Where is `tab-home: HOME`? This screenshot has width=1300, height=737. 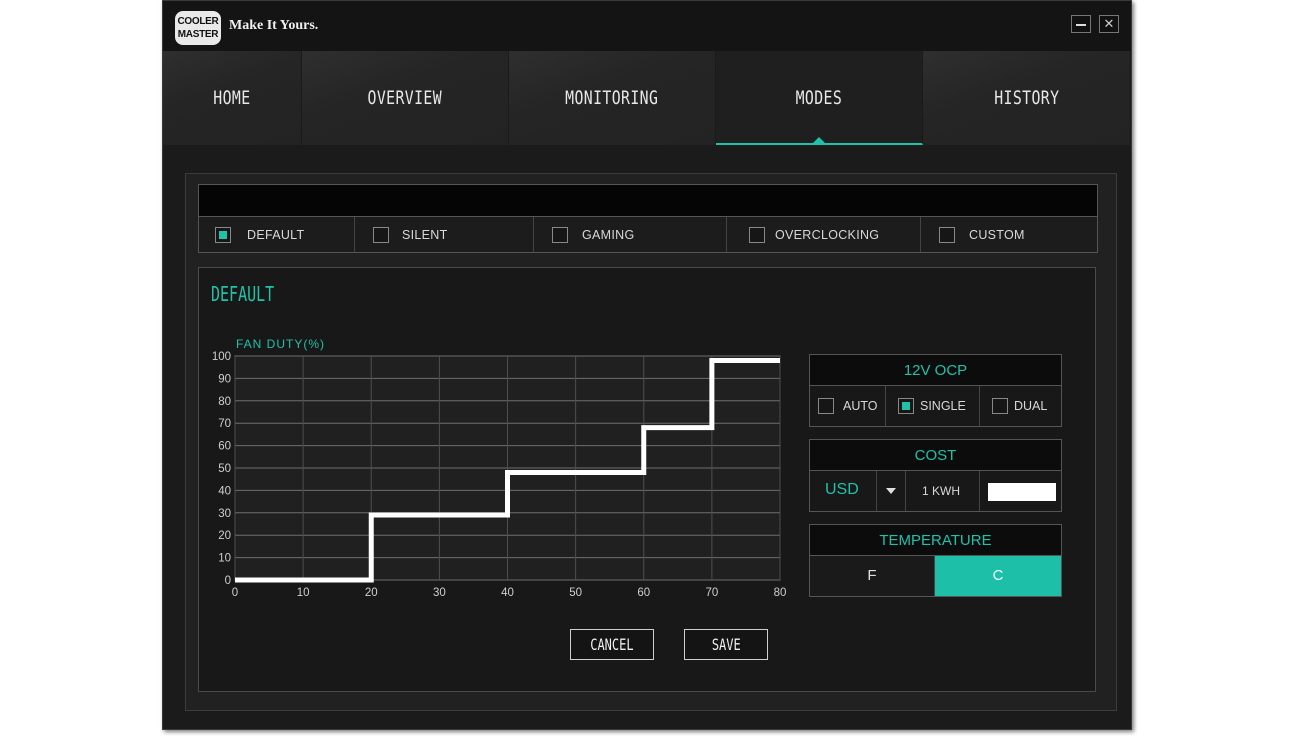
tab-home: HOME is located at coordinates (232, 98).